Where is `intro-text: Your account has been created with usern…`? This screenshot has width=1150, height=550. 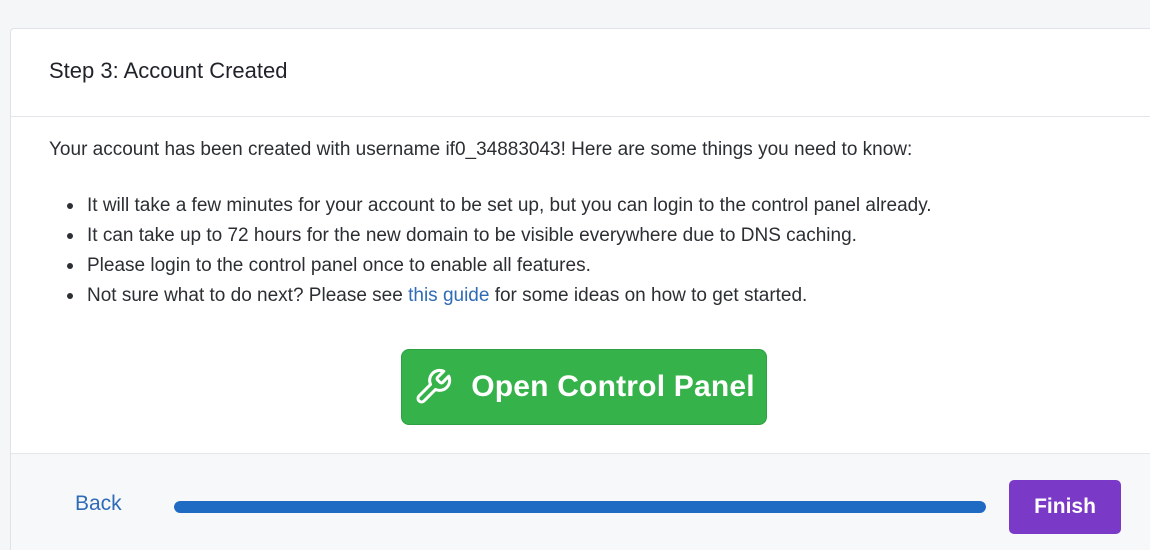 intro-text: Your account has been created with usern… is located at coordinates (481, 149).